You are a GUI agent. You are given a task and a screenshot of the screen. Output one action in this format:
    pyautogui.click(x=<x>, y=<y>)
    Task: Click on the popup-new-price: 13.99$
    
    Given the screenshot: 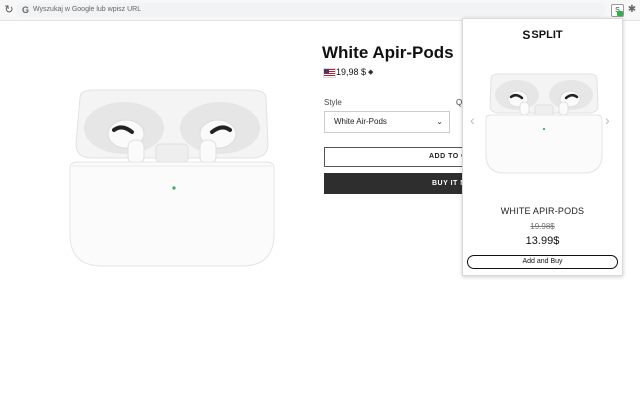 What is the action you would take?
    pyautogui.click(x=542, y=241)
    